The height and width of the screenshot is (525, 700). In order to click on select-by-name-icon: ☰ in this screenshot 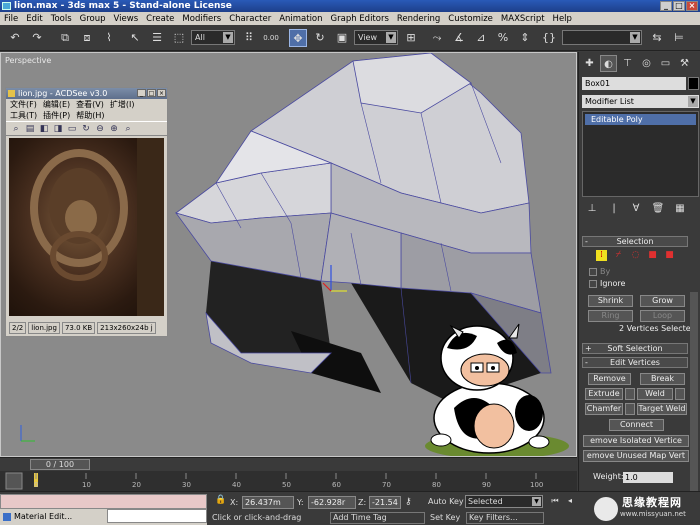, I will do `click(157, 38)`.